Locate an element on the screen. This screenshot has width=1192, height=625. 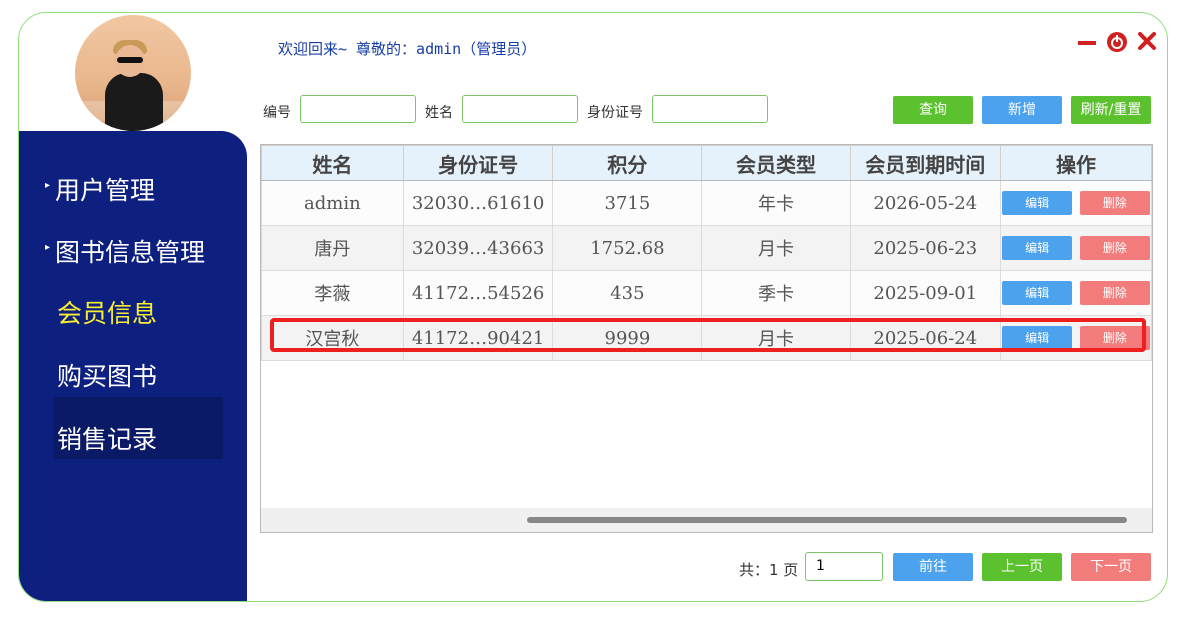
table-row: 李薇 41172…54526 435 季卡 2025-09-01 编辑 删除 is located at coordinates (706, 293).